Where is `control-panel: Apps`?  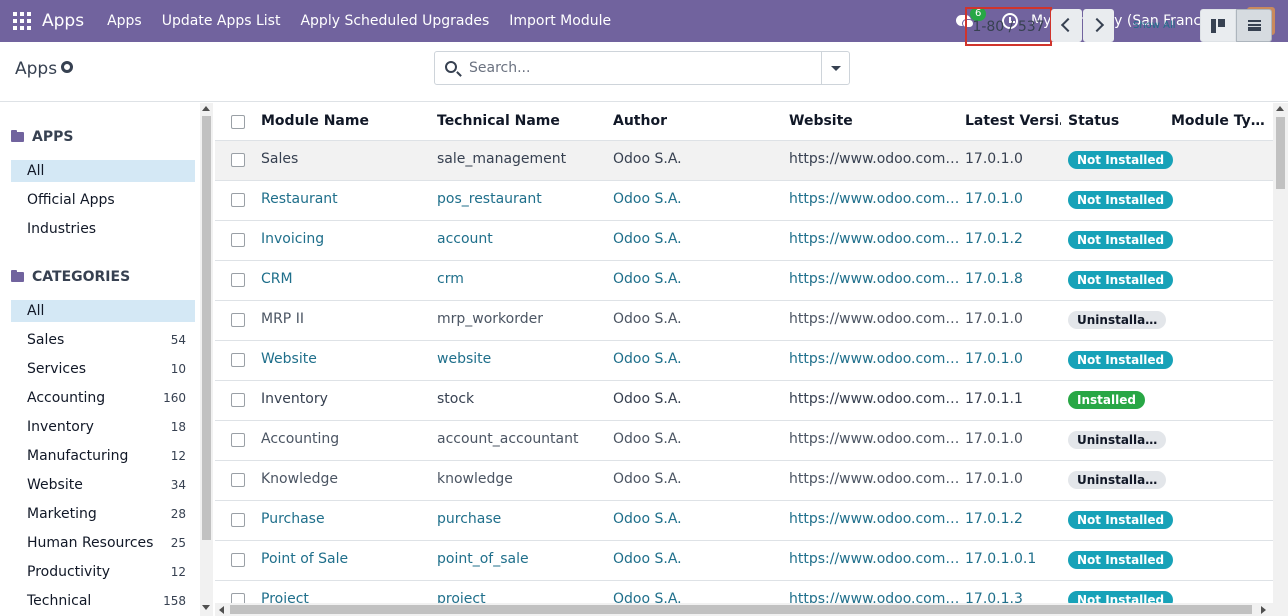
control-panel: Apps is located at coordinates (644, 72).